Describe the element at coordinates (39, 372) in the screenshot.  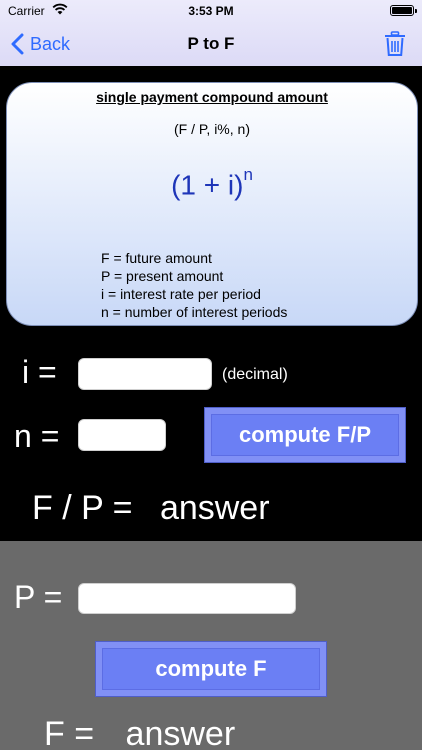
I see `i-label: i =` at that location.